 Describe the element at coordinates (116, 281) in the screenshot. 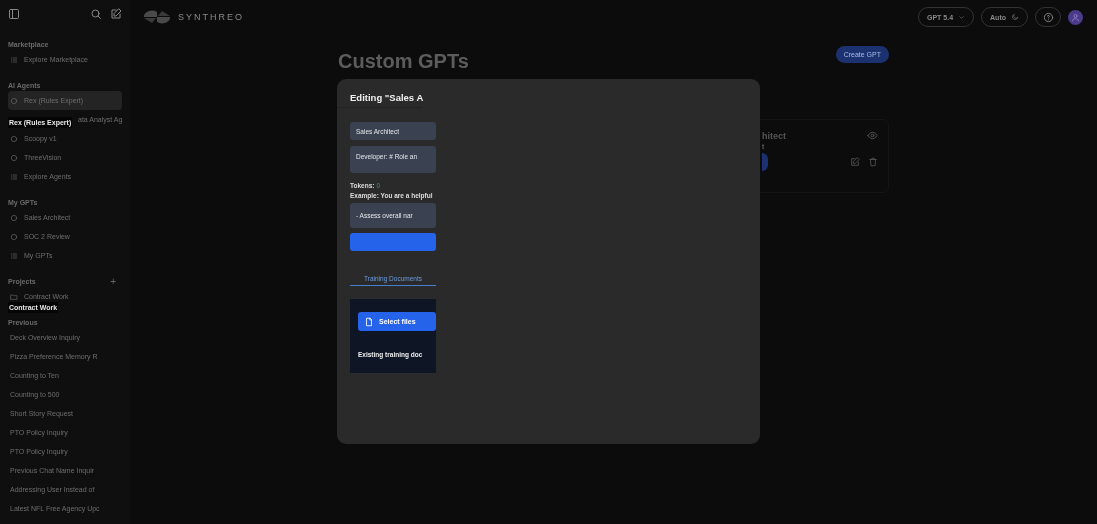

I see `add-project-button: +` at that location.